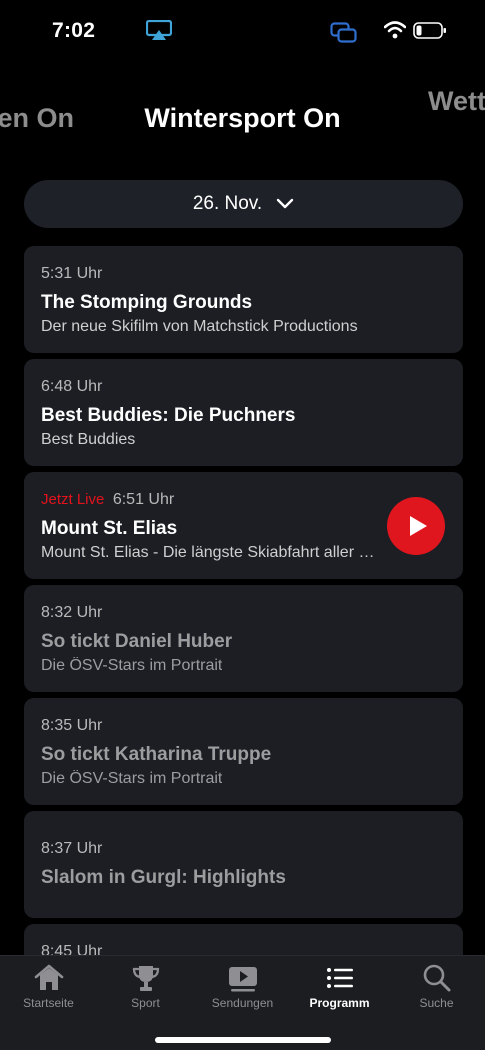 The width and height of the screenshot is (485, 1050). I want to click on play-icon, so click(418, 526).